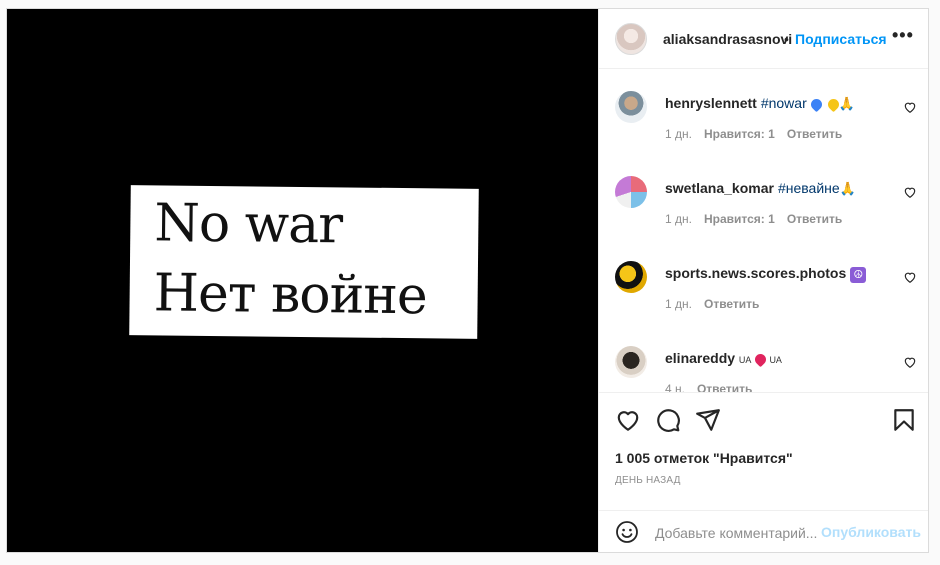  I want to click on likes-count: 1 005 отметок "Нравится", so click(704, 458).